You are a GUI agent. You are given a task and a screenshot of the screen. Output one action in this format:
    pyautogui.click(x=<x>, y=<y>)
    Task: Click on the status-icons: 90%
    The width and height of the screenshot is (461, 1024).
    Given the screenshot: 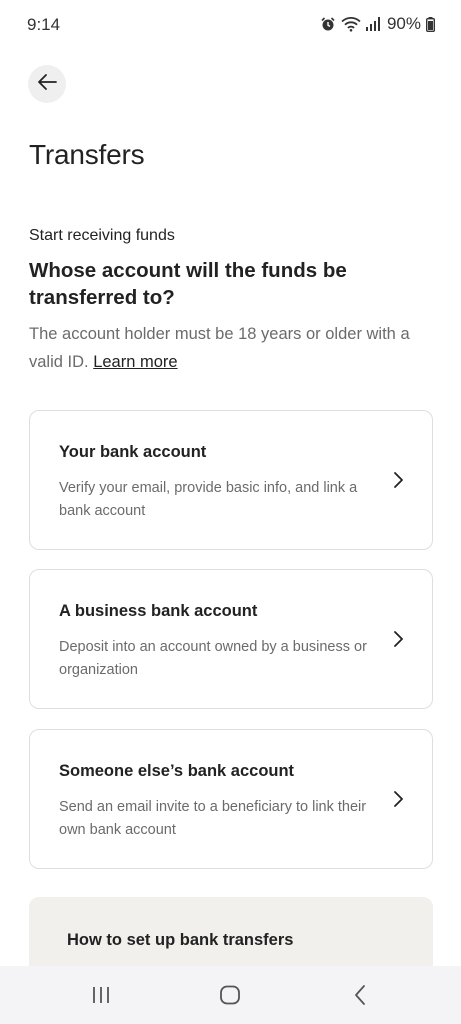 What is the action you would take?
    pyautogui.click(x=377, y=24)
    